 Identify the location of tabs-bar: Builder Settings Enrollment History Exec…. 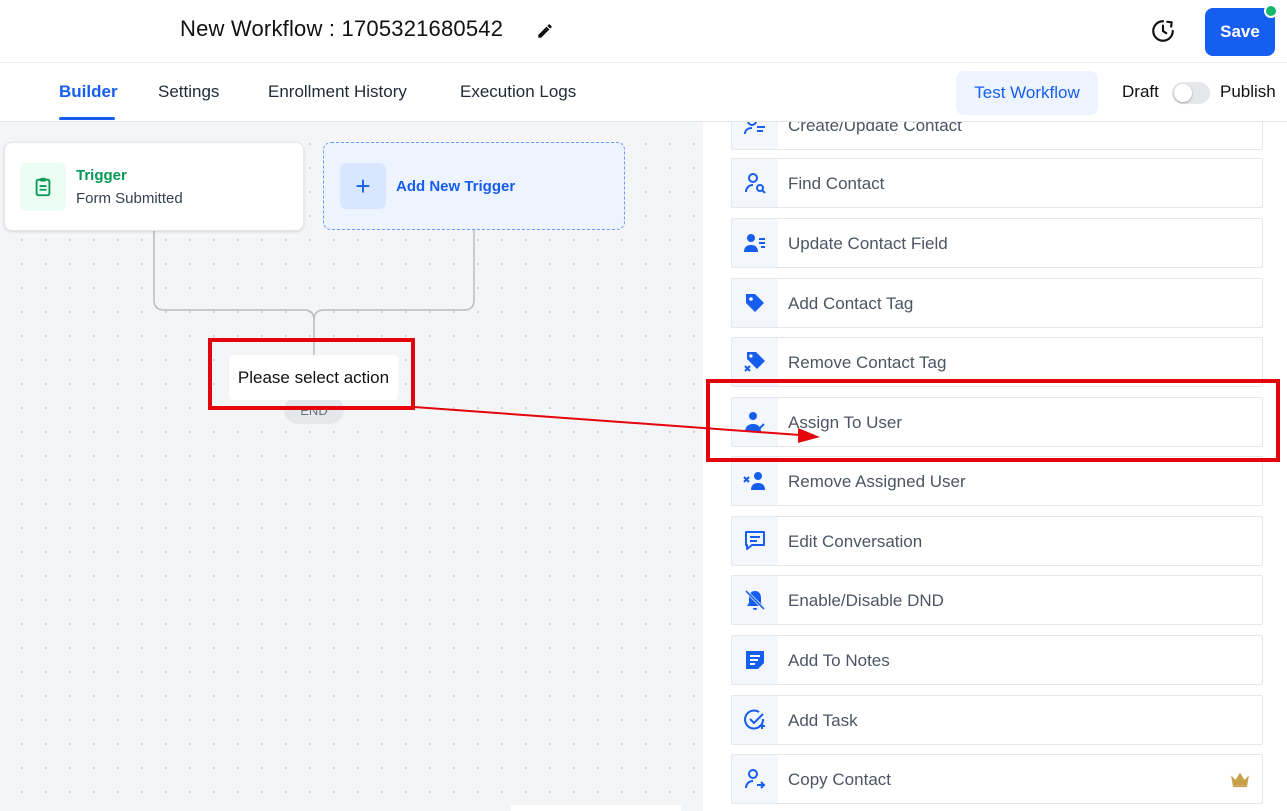
(643, 92).